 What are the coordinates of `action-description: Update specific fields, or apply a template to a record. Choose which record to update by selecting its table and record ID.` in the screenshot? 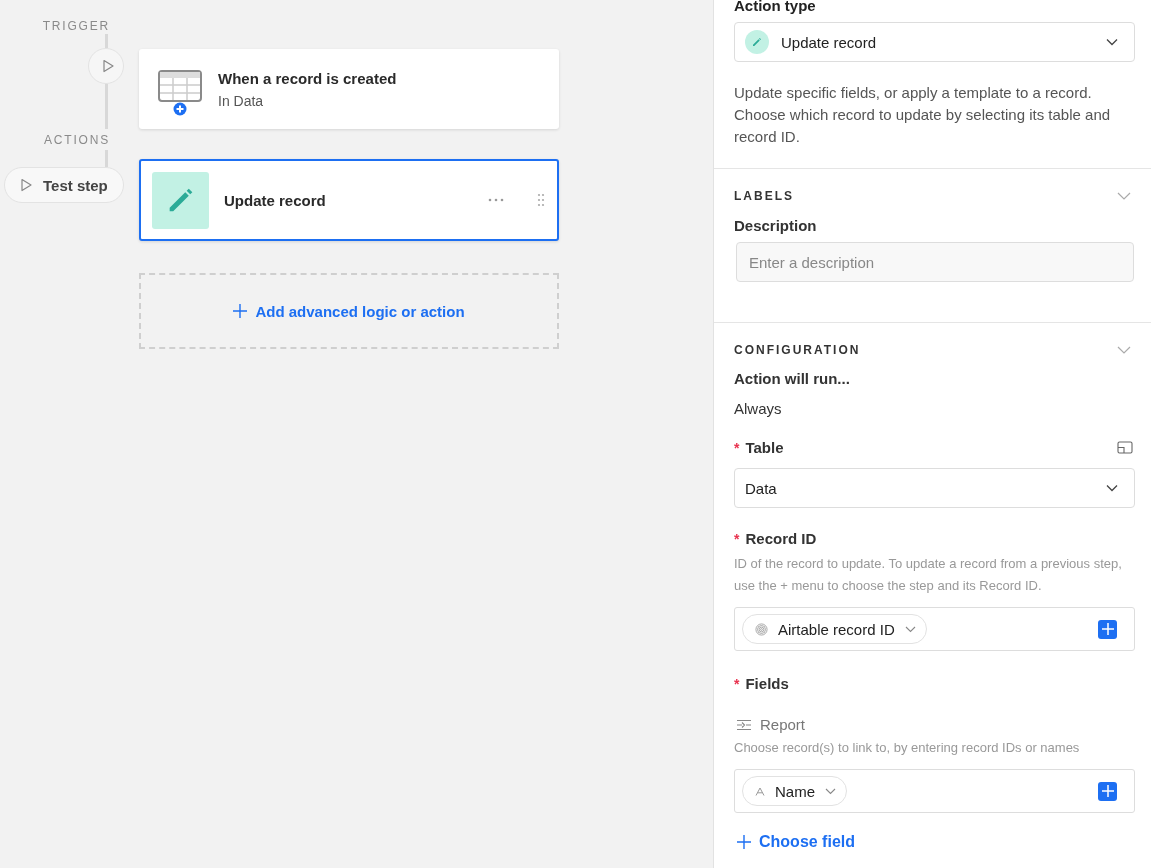 It's located at (923, 115).